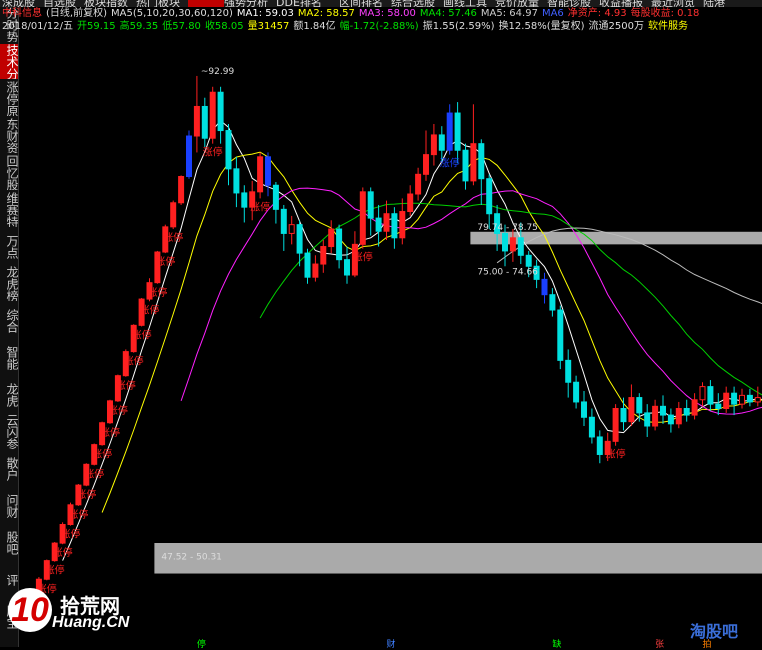  I want to click on menu-tab-11: 智能诊股, so click(569, 3).